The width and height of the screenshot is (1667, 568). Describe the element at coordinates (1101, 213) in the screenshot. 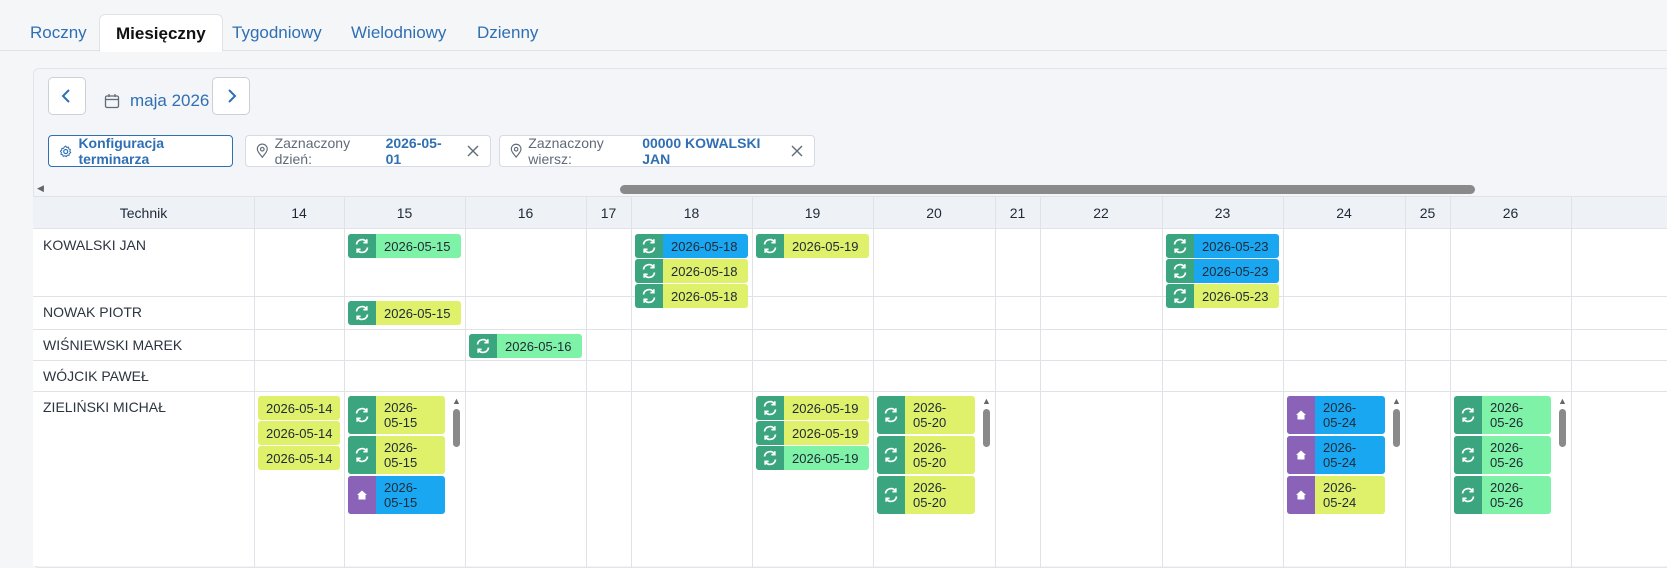

I see `day-header-22: 22` at that location.